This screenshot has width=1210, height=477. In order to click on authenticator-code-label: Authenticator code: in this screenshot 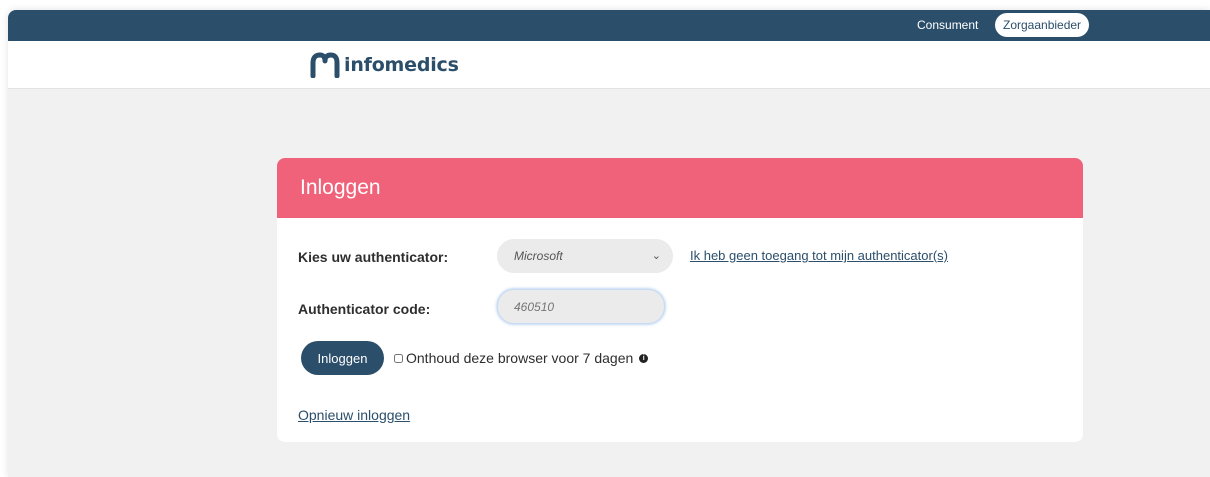, I will do `click(364, 309)`.